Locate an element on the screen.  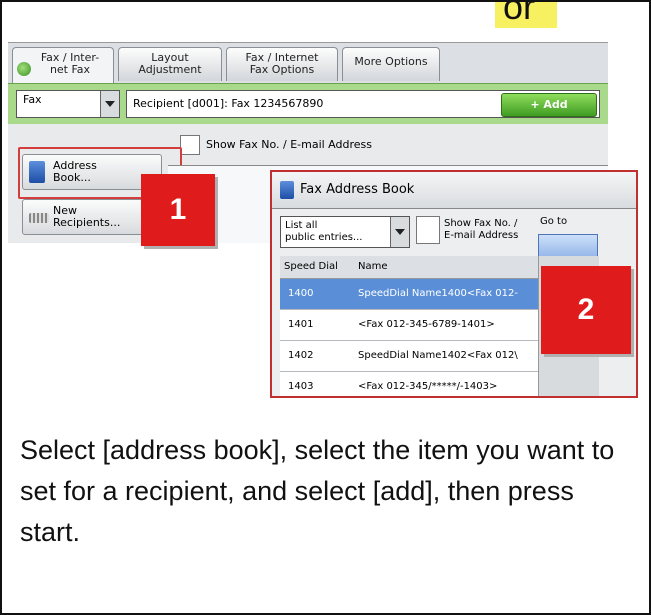
tab-label: More Options is located at coordinates (391, 61).